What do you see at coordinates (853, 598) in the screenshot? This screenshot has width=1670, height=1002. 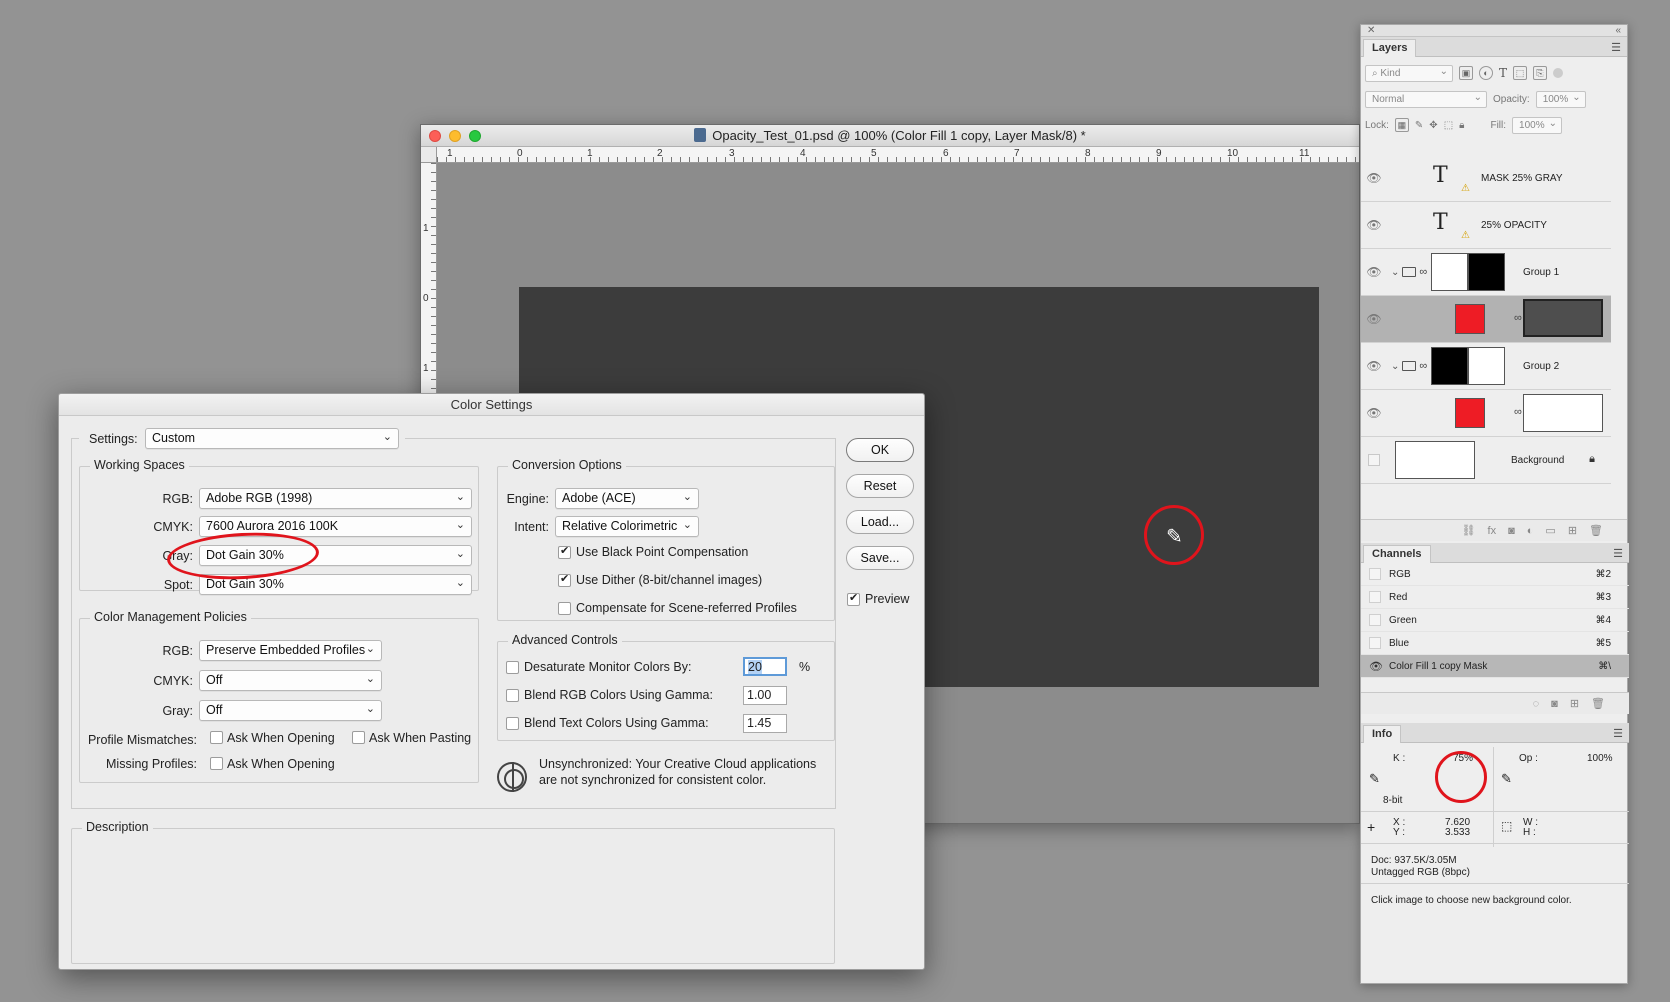 I see `preview-checkbox` at bounding box center [853, 598].